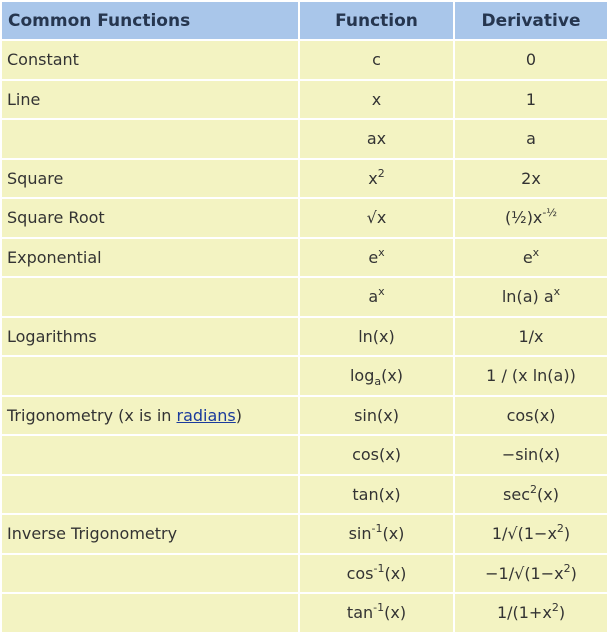  I want to click on fn-exponent: 2, so click(381, 173).